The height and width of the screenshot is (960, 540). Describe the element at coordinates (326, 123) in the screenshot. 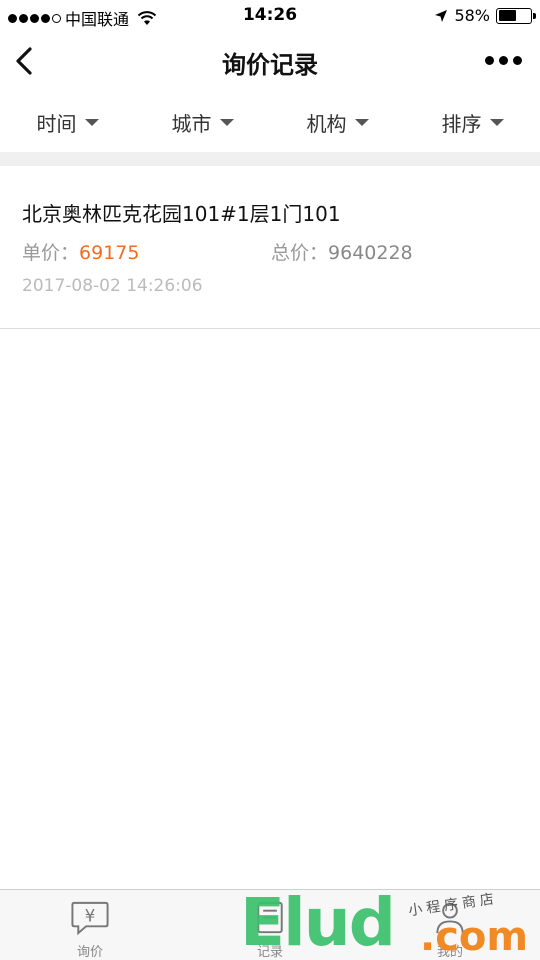

I see `filter-label: 机构` at that location.